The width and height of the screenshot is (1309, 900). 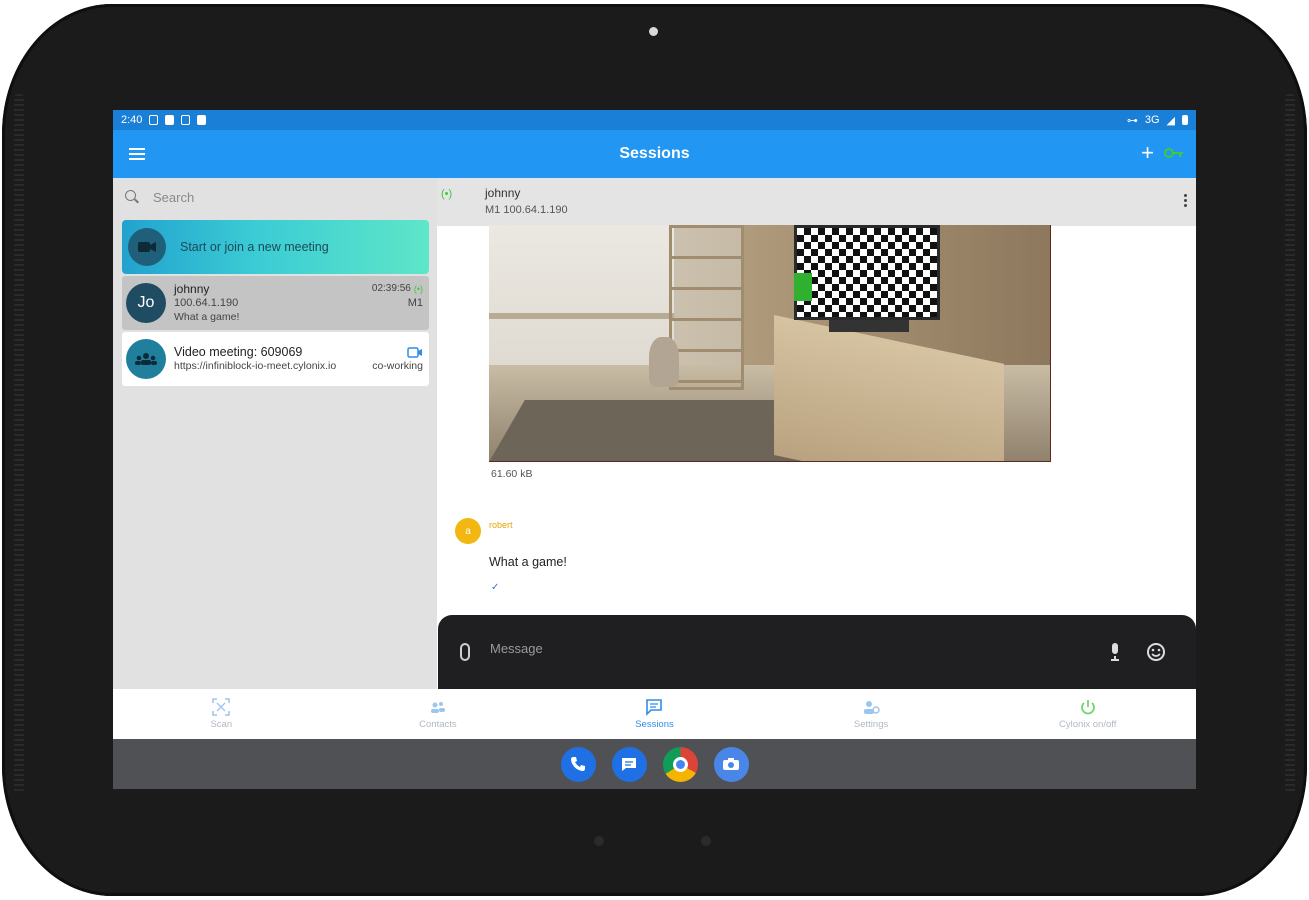 I want to click on page-title: Sessions, so click(x=654, y=153).